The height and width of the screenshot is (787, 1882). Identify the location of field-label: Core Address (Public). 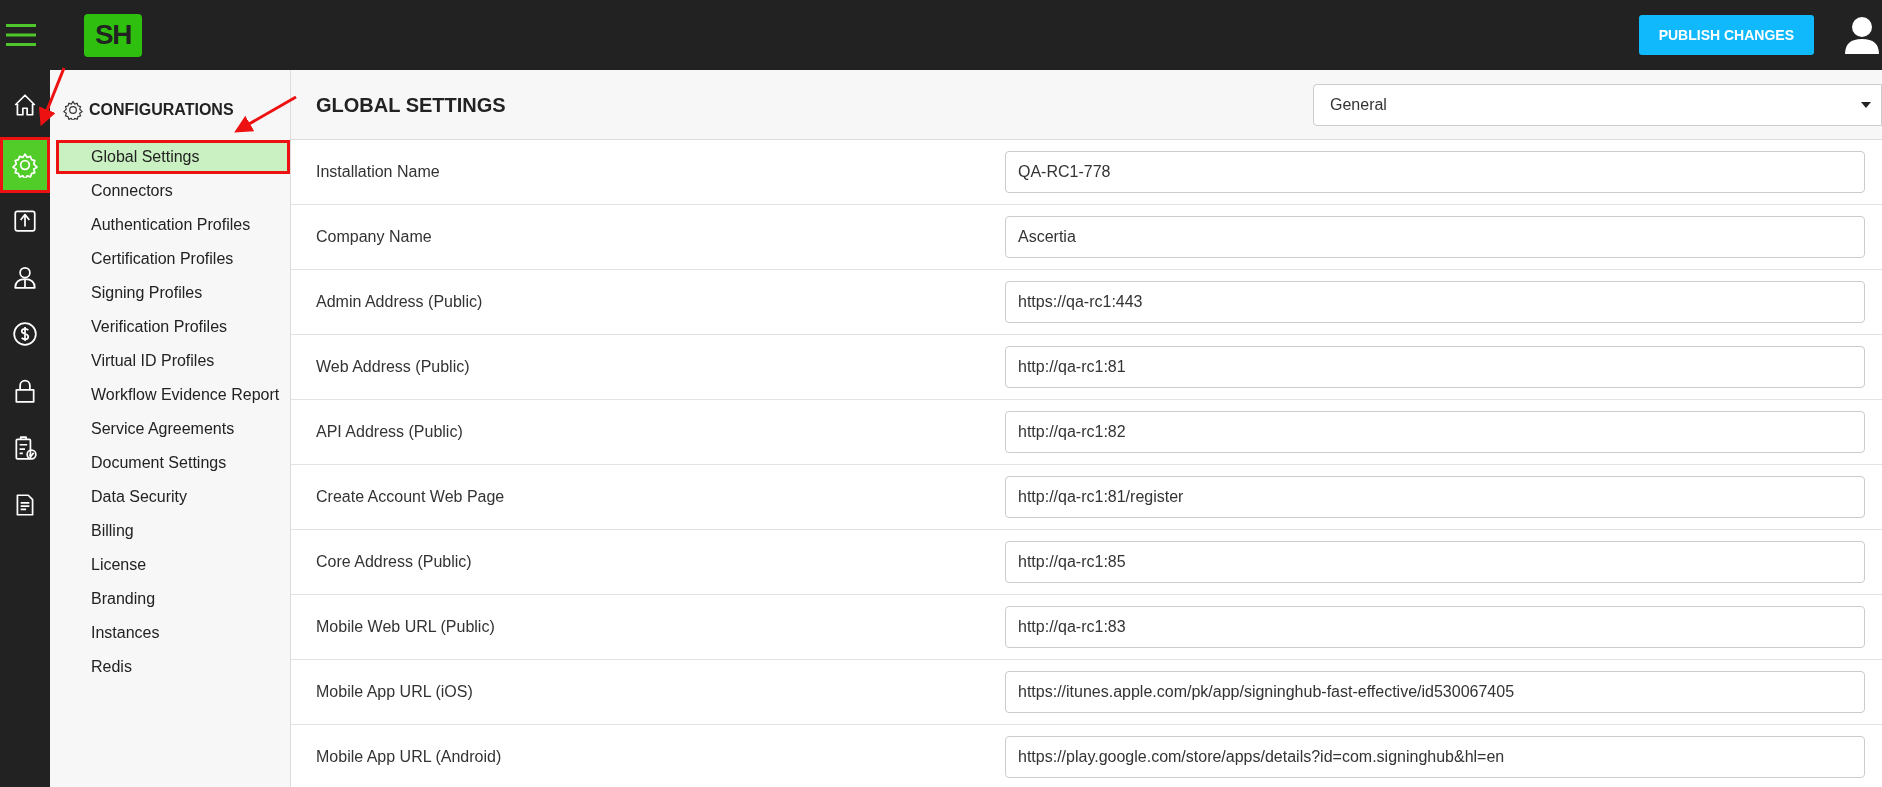
(394, 562).